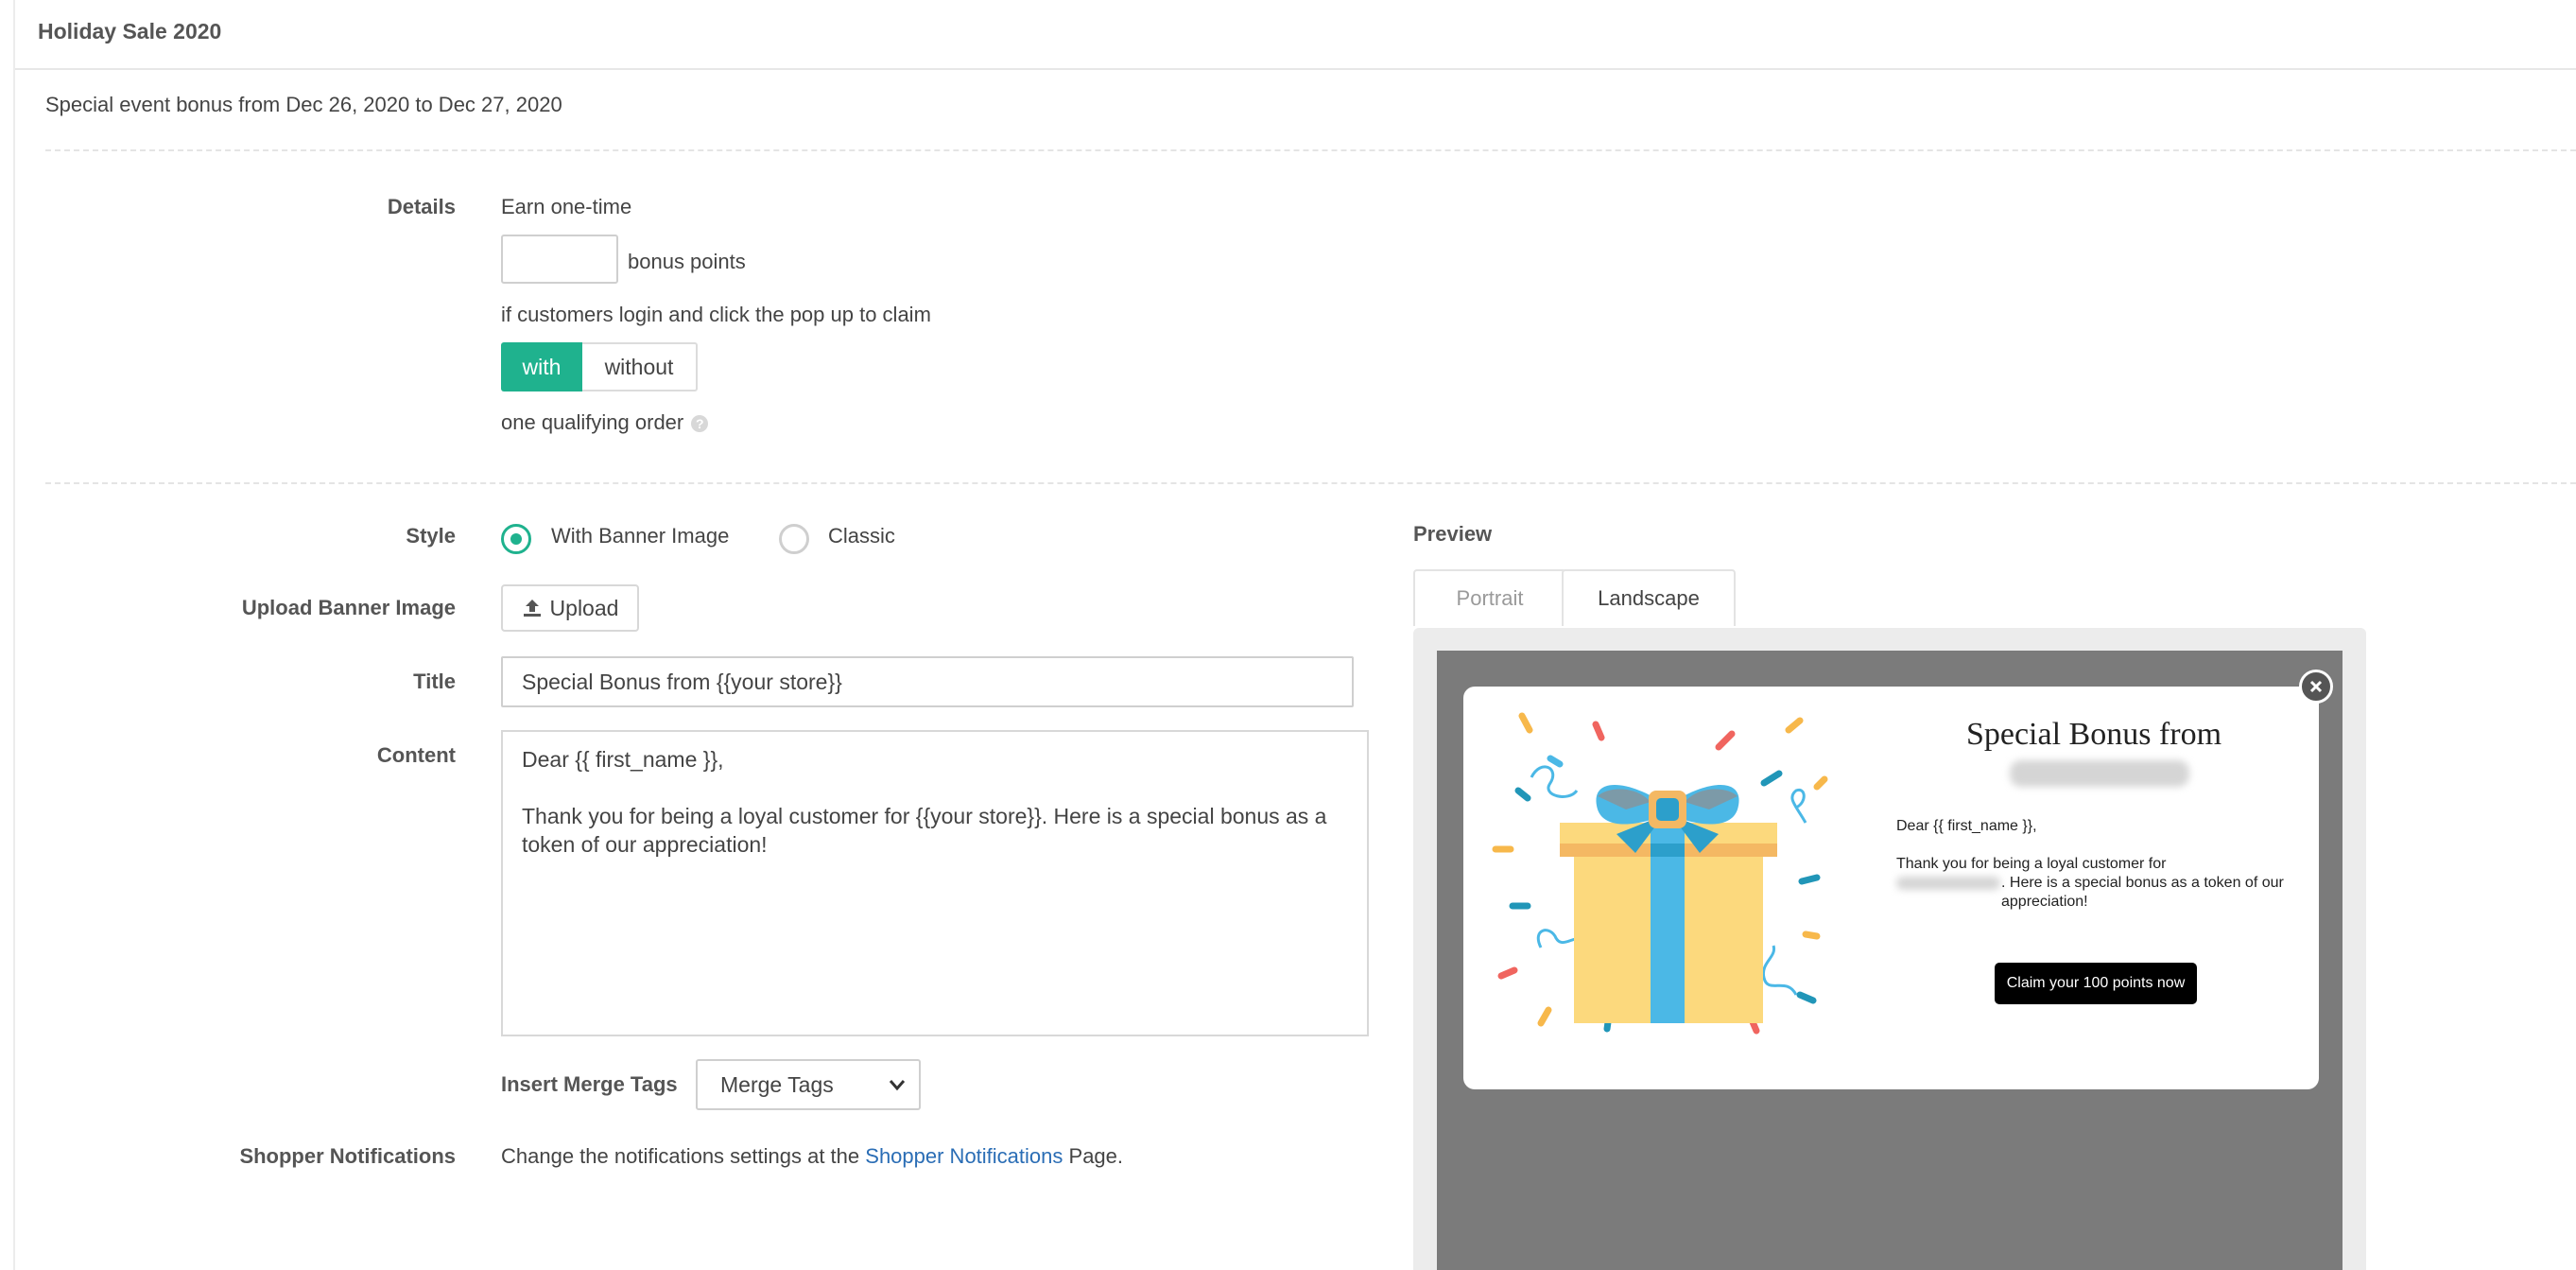 This screenshot has width=2576, height=1270. Describe the element at coordinates (897, 1085) in the screenshot. I see `chevron-down-icon` at that location.